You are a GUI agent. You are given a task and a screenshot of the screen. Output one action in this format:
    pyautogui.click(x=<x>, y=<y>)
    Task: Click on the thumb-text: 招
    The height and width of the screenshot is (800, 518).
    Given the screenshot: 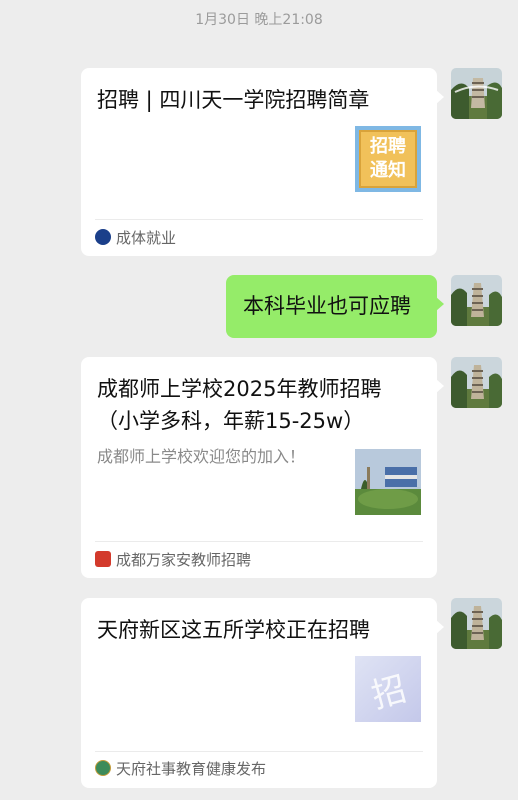 What is the action you would take?
    pyautogui.click(x=389, y=692)
    